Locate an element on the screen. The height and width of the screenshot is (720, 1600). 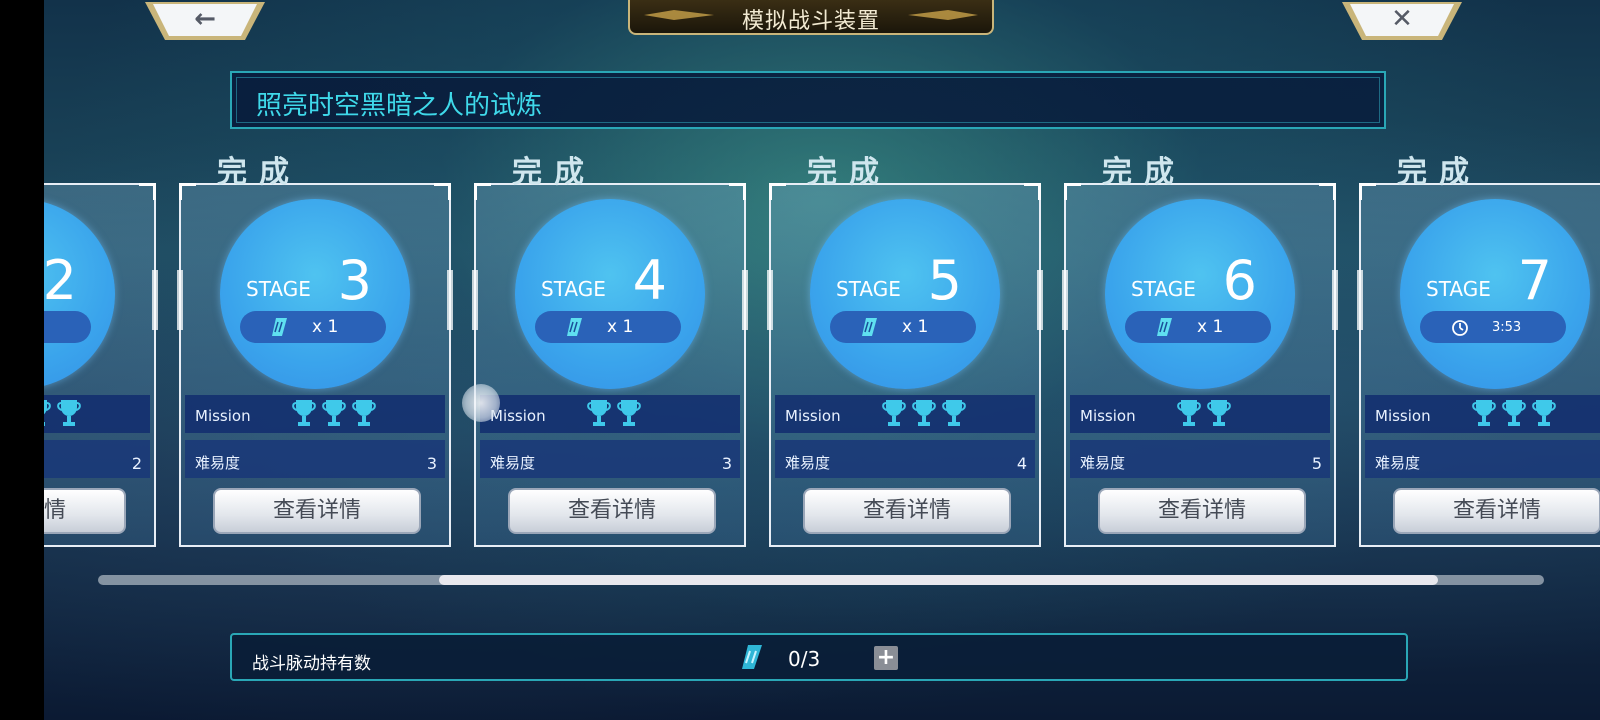
stage-card: 完成 STAGE 3 x 1 Mission 难易度 3 查看详情 is located at coordinates (315, 351).